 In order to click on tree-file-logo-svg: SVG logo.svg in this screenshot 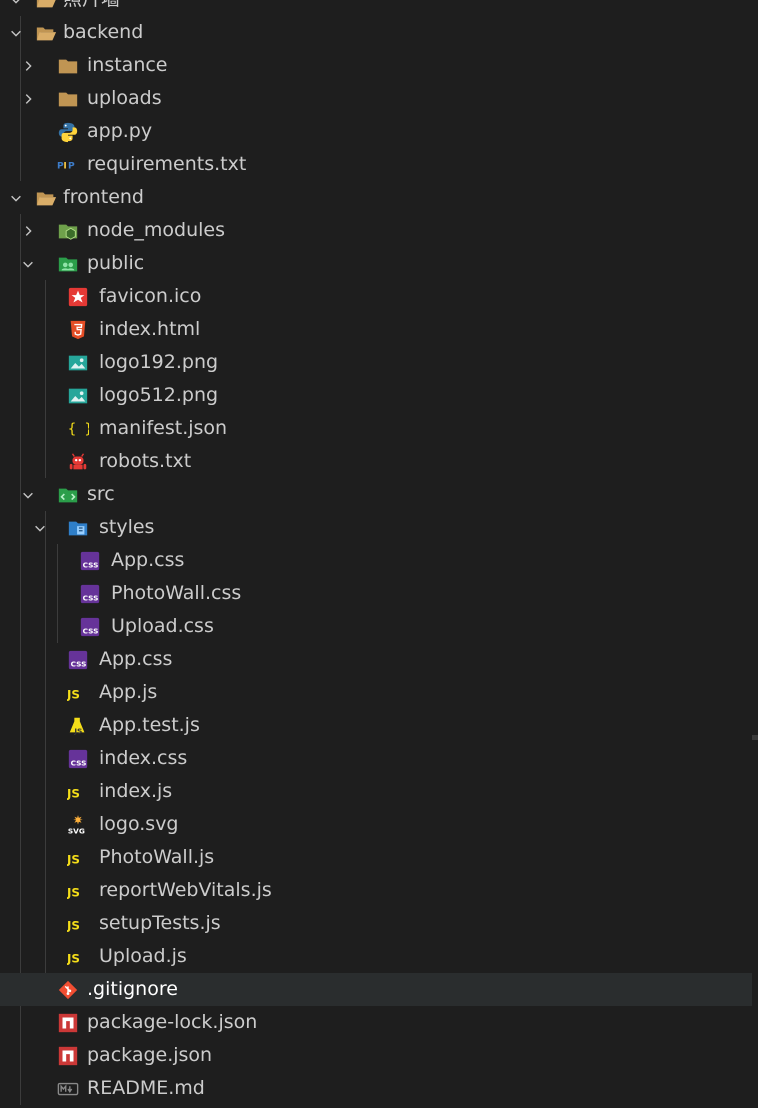, I will do `click(376, 824)`.